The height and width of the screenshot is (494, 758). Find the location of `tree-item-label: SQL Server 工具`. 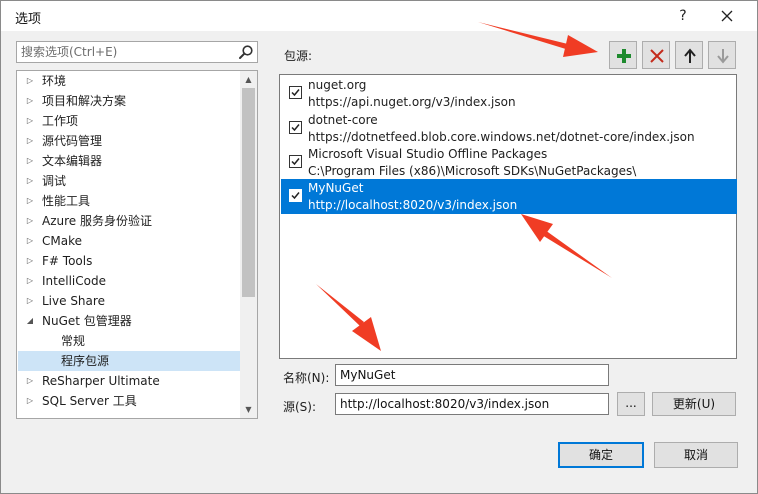

tree-item-label: SQL Server 工具 is located at coordinates (89, 401).